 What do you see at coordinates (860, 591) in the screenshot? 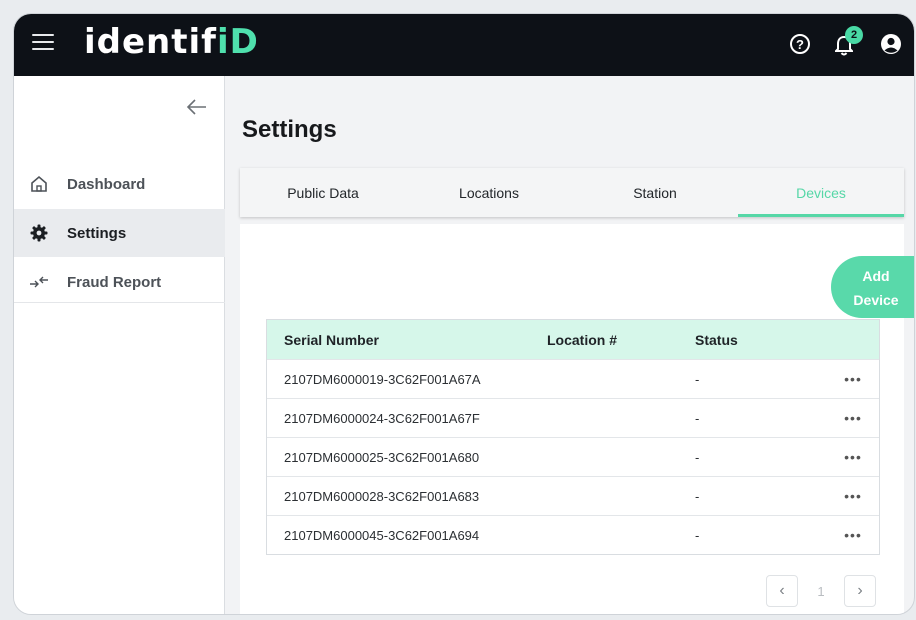
I see `next-page-button: ›` at bounding box center [860, 591].